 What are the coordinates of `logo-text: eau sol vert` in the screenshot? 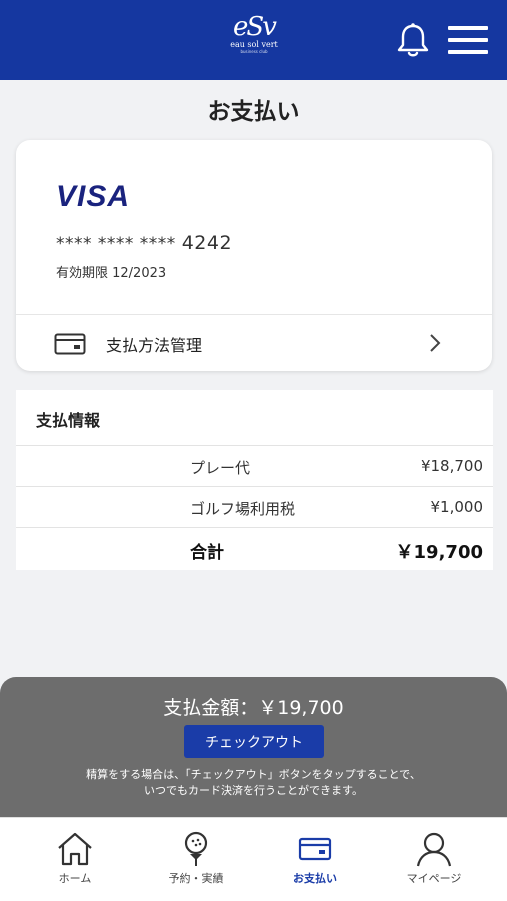 It's located at (254, 44).